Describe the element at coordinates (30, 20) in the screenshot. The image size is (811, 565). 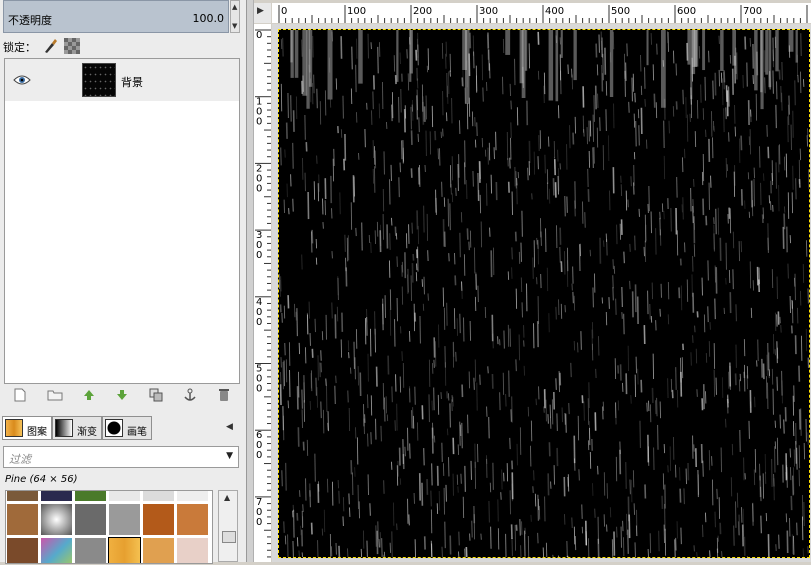
I see `opacity-label: 不透明度` at that location.